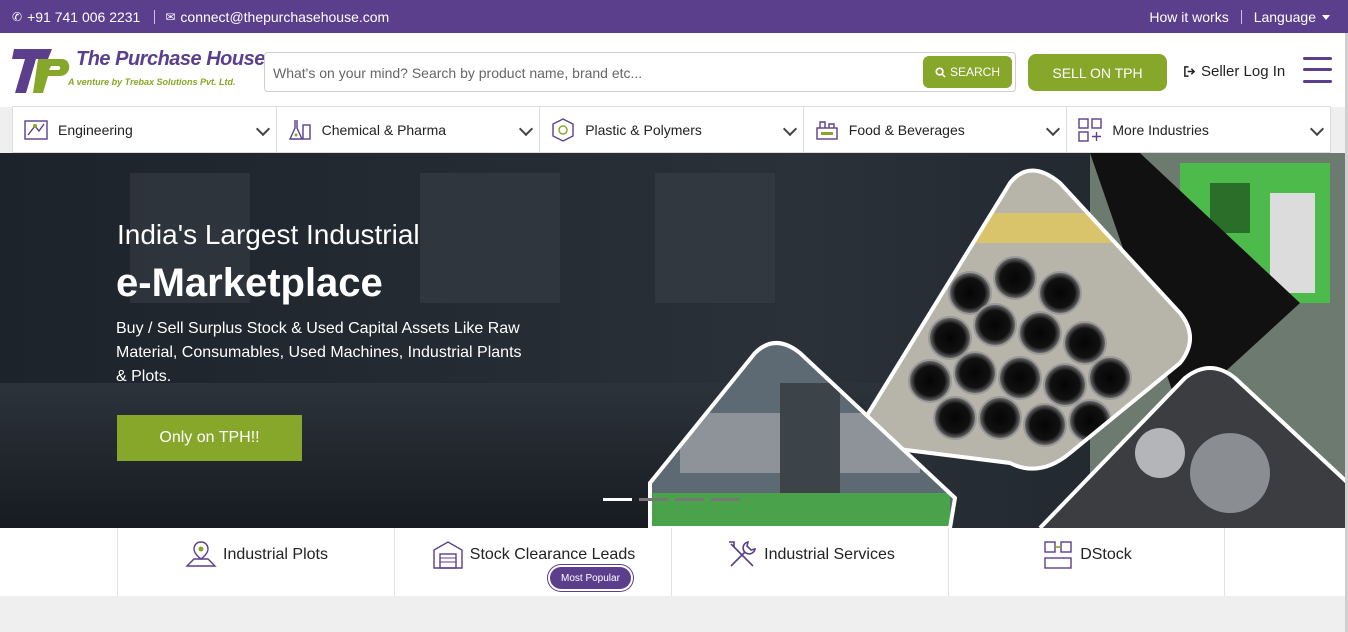 The height and width of the screenshot is (632, 1348). What do you see at coordinates (1317, 70) in the screenshot?
I see `menu-icon` at bounding box center [1317, 70].